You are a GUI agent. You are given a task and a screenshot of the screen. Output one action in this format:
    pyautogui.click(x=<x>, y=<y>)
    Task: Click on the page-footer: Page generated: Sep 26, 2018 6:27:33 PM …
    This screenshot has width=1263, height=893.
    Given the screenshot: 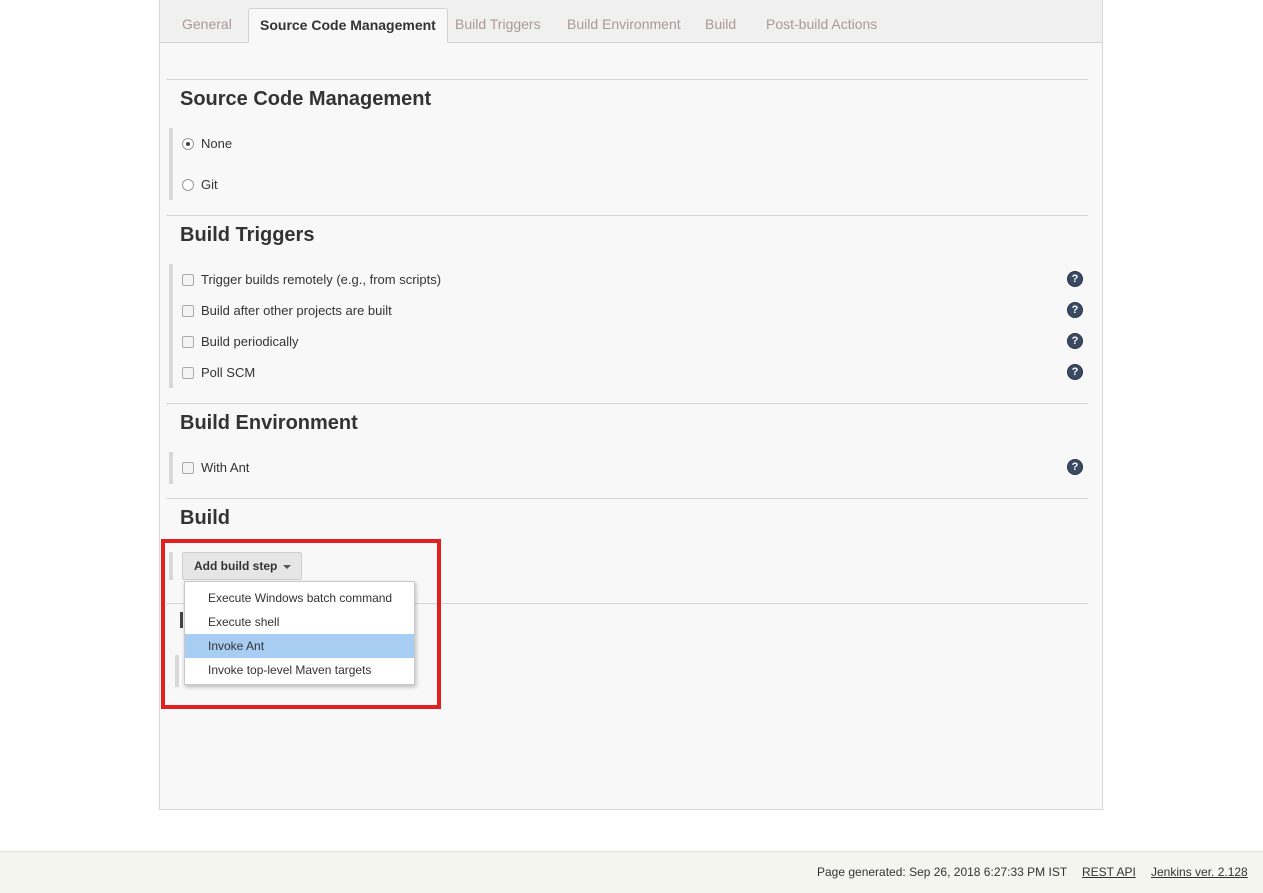 What is the action you would take?
    pyautogui.click(x=631, y=872)
    